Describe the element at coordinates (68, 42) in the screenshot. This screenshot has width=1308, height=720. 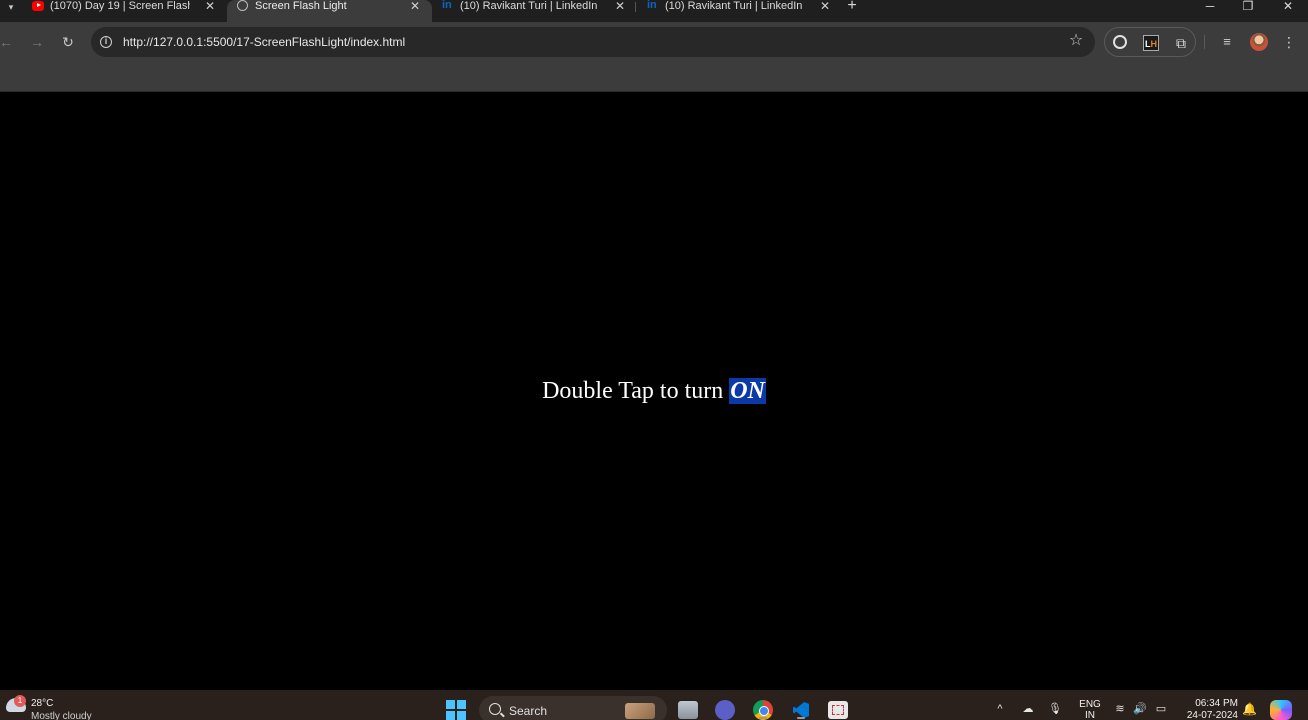
I see `reload-icon: ↻` at that location.